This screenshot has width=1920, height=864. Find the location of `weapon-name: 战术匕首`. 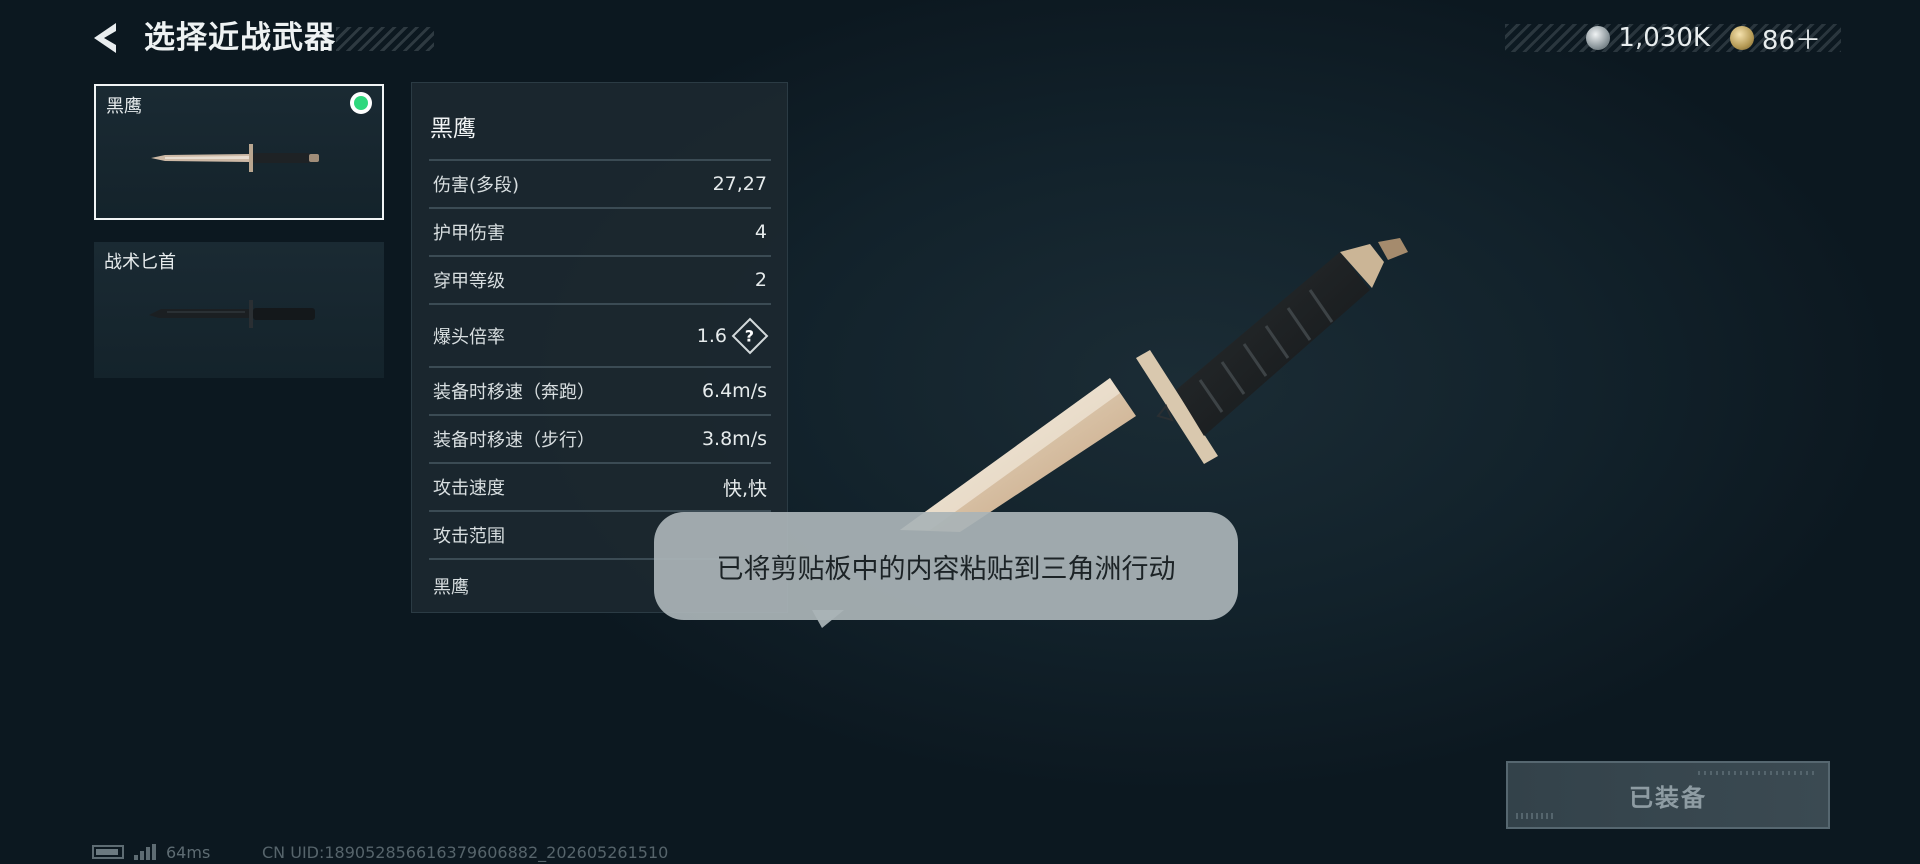

weapon-name: 战术匕首 is located at coordinates (140, 262).